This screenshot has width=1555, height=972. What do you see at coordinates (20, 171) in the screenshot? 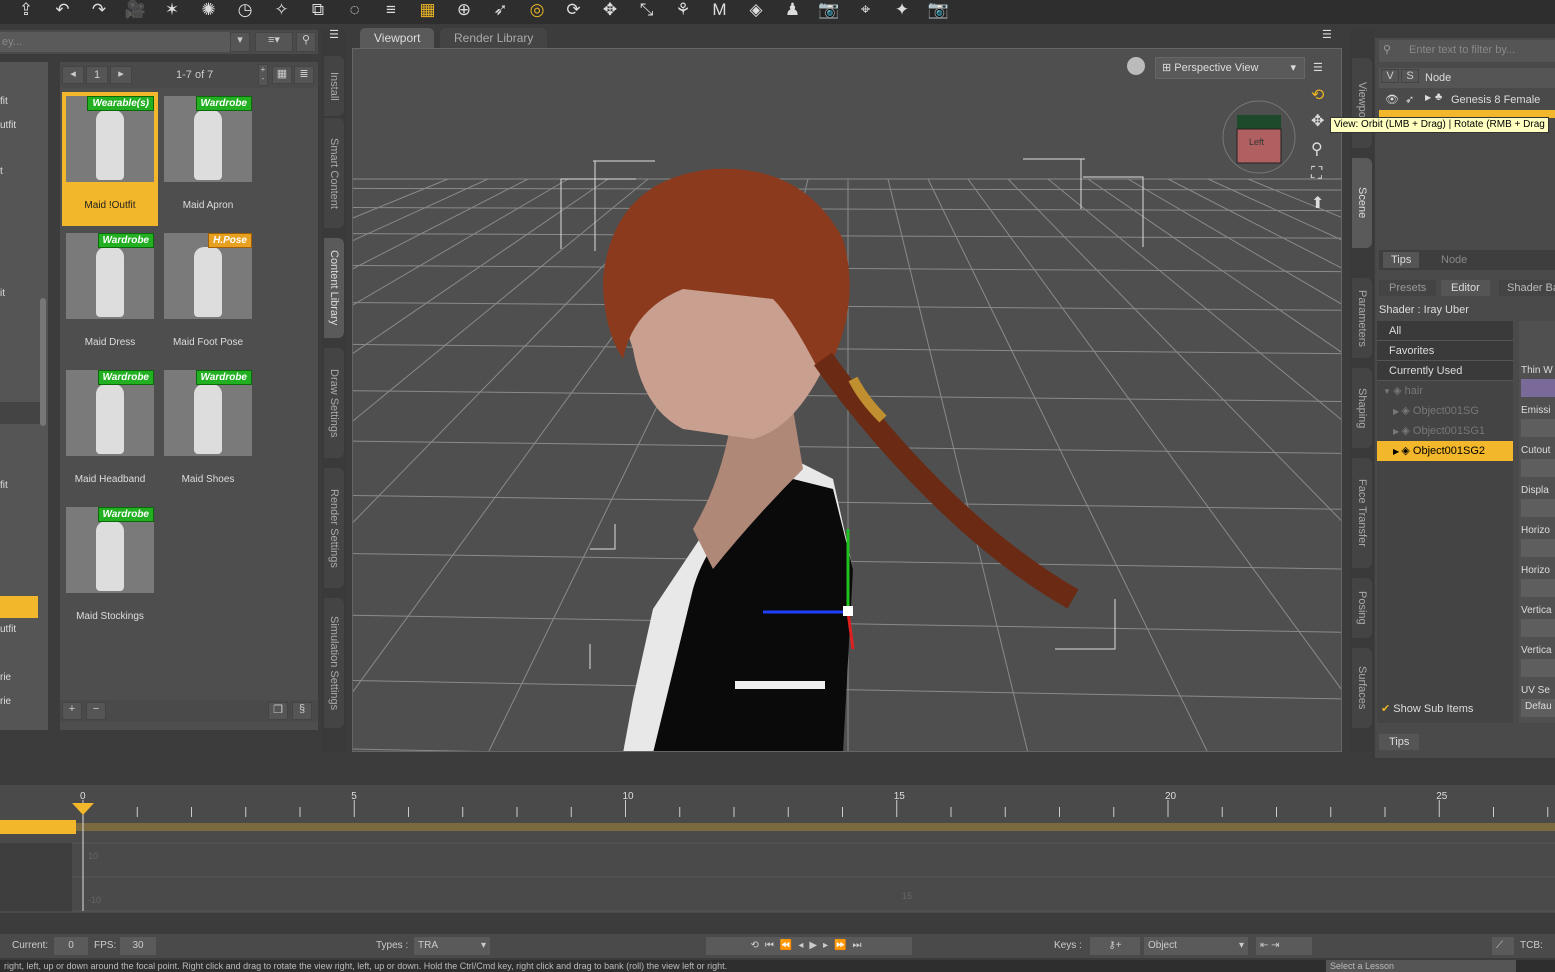
I see `category-item: t` at bounding box center [20, 171].